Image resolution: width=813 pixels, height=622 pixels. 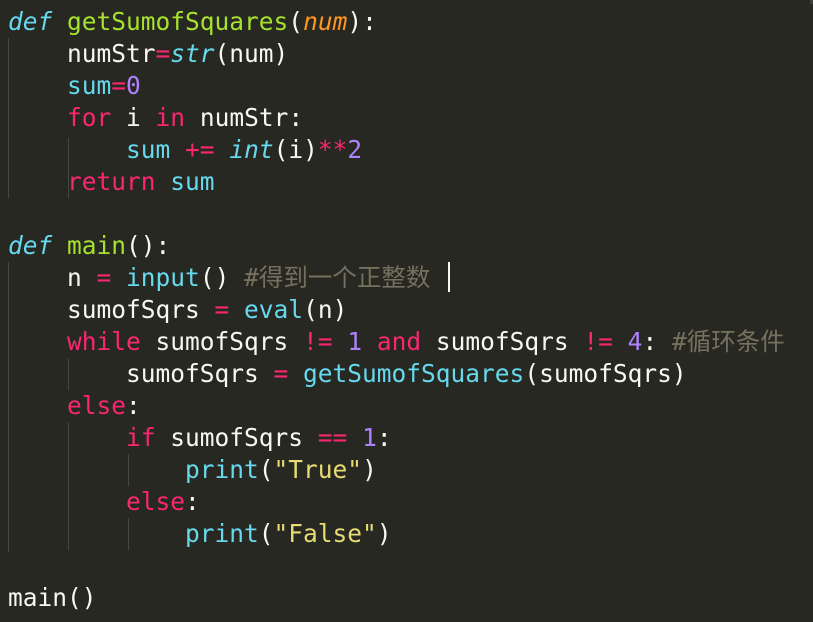 I want to click on code-token-keyword: return, so click(x=111, y=181).